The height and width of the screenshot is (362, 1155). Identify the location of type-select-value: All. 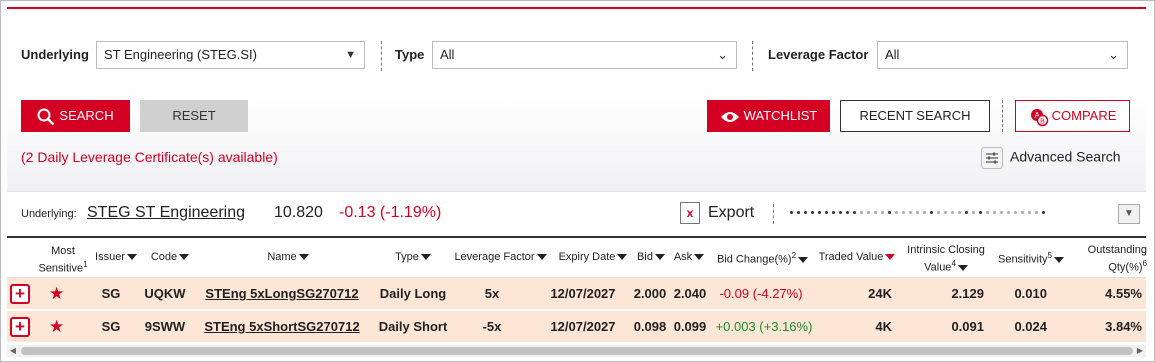
(447, 54).